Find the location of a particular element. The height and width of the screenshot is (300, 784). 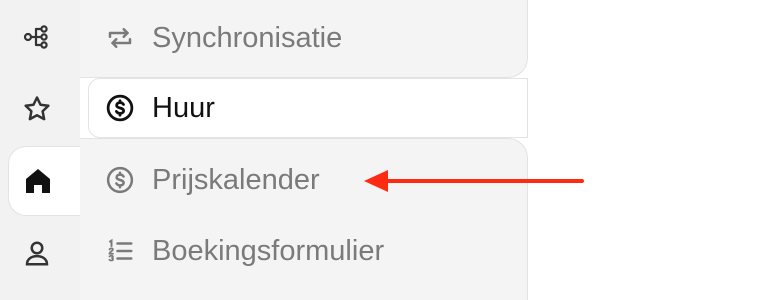

sync-icon is located at coordinates (120, 38).